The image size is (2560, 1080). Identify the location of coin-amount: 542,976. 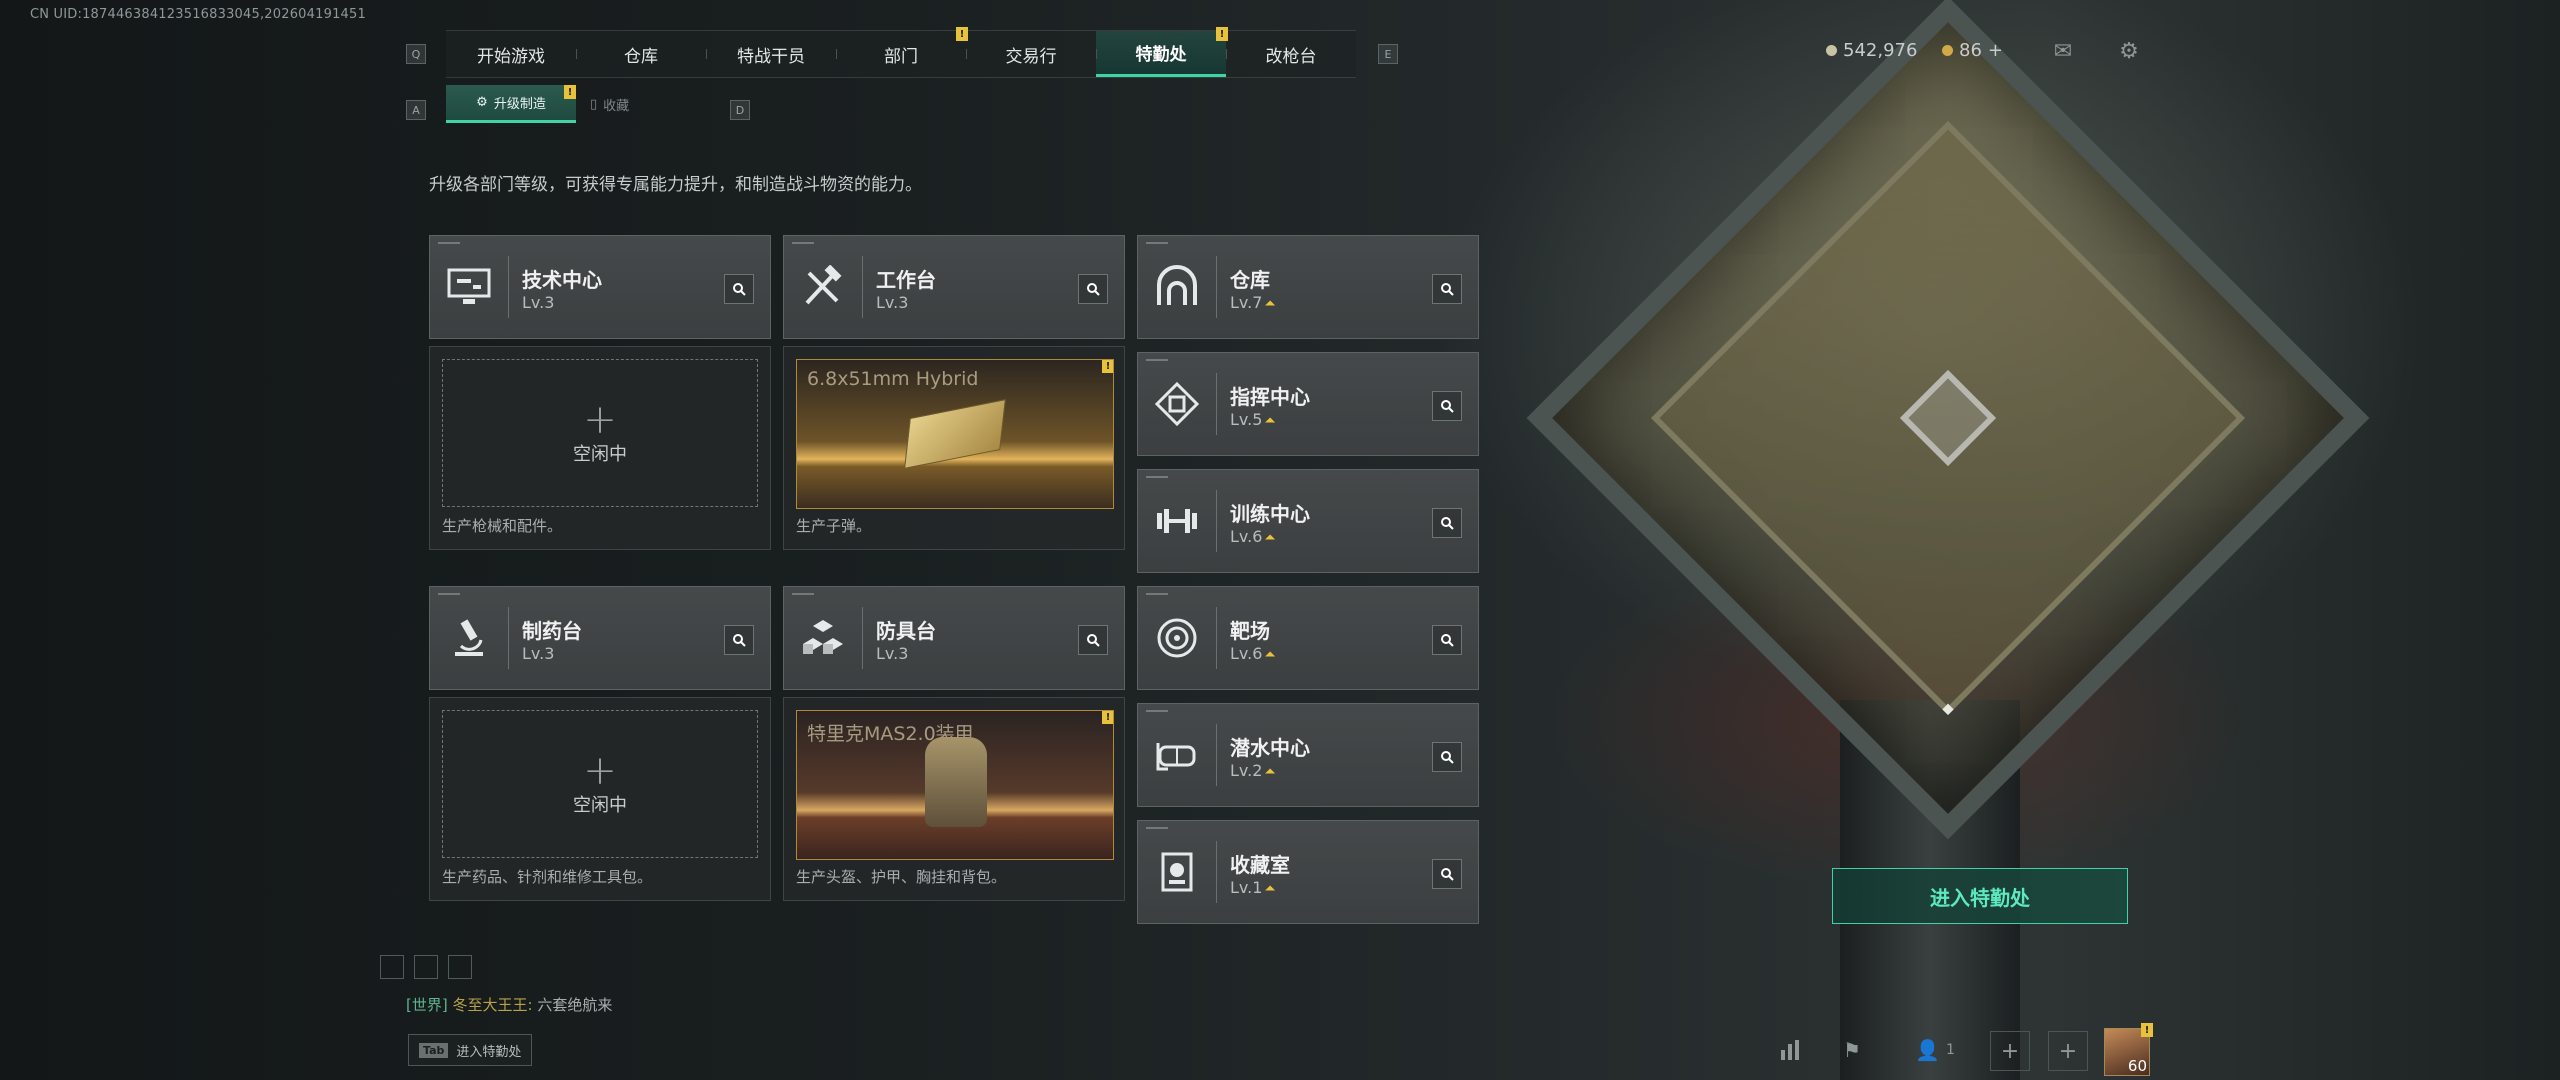
(1880, 50).